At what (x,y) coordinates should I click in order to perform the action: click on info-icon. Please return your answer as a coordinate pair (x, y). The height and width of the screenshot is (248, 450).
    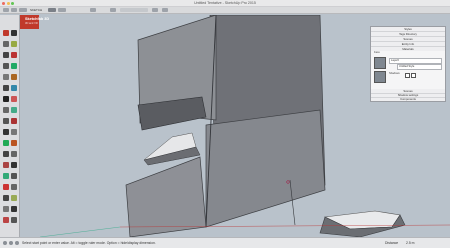
    Looking at the image, I should click on (5, 243).